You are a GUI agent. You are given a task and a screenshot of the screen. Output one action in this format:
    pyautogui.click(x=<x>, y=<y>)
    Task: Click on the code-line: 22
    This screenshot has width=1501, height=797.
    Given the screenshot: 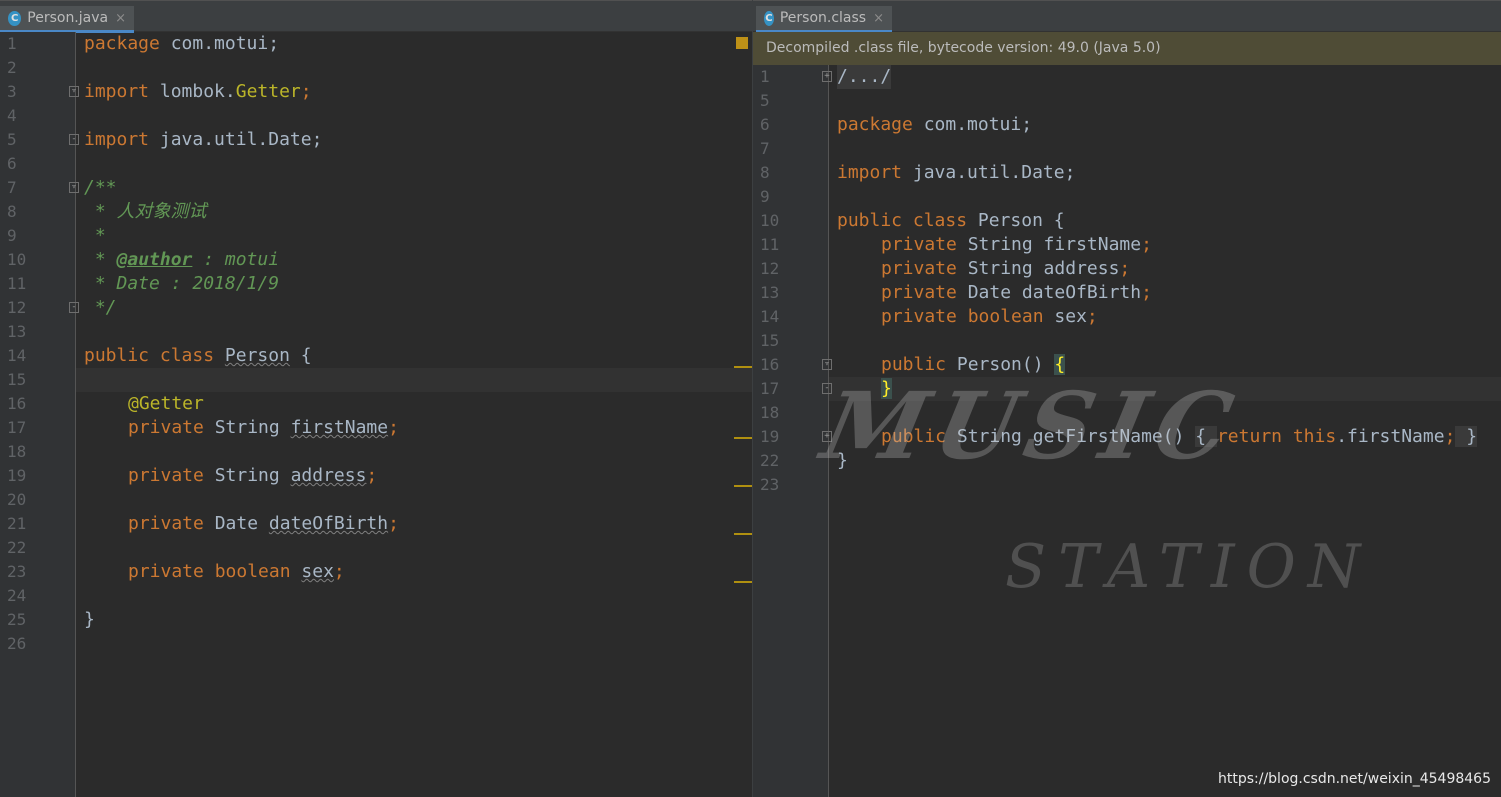 What is the action you would take?
    pyautogui.click(x=17, y=547)
    